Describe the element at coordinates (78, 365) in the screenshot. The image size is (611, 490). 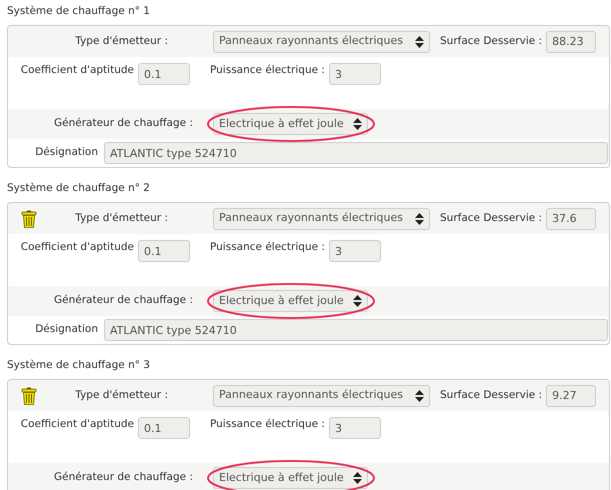
I see `section-title: Système de chauffage n° 3` at that location.